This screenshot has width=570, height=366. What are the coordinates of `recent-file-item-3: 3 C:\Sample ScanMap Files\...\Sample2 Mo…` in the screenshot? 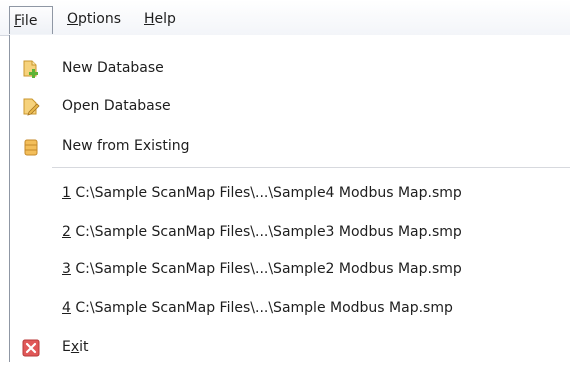 It's located at (290, 269).